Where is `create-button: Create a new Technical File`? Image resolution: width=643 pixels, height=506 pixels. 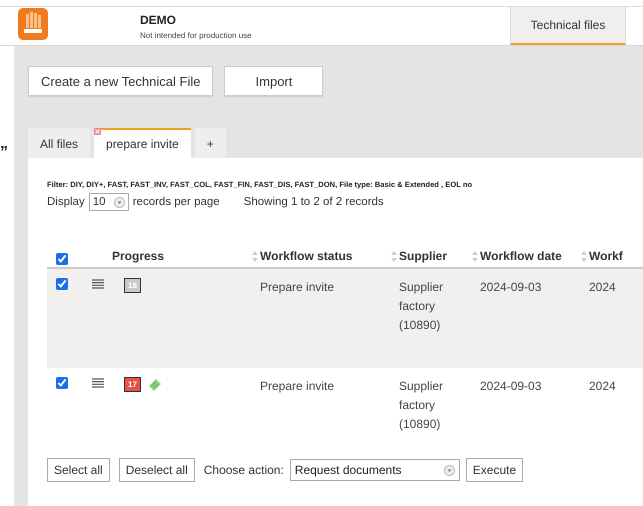 create-button: Create a new Technical File is located at coordinates (121, 81).